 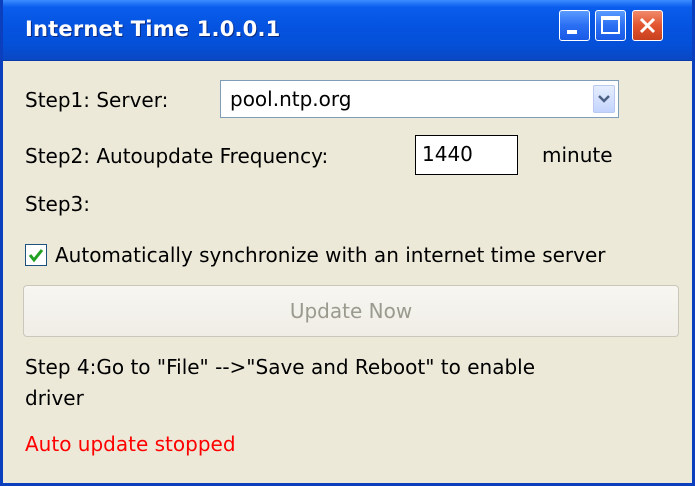 I want to click on frequency-input: 1440, so click(x=466, y=155).